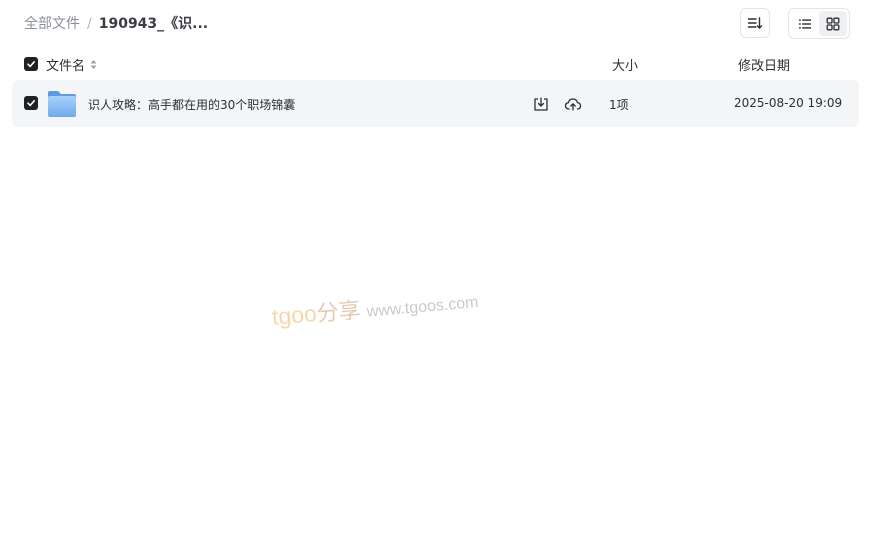 The image size is (874, 538). I want to click on grid-view-icon, so click(833, 23).